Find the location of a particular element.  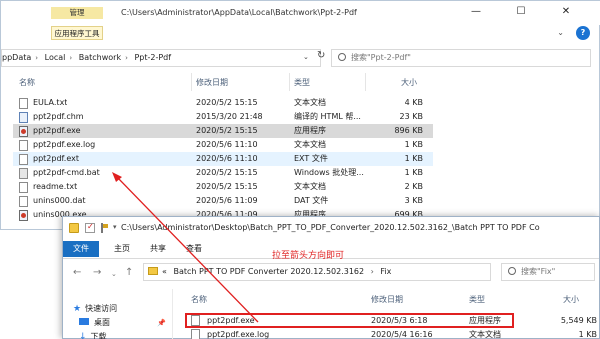

forward-arrow-icon: → is located at coordinates (97, 272).